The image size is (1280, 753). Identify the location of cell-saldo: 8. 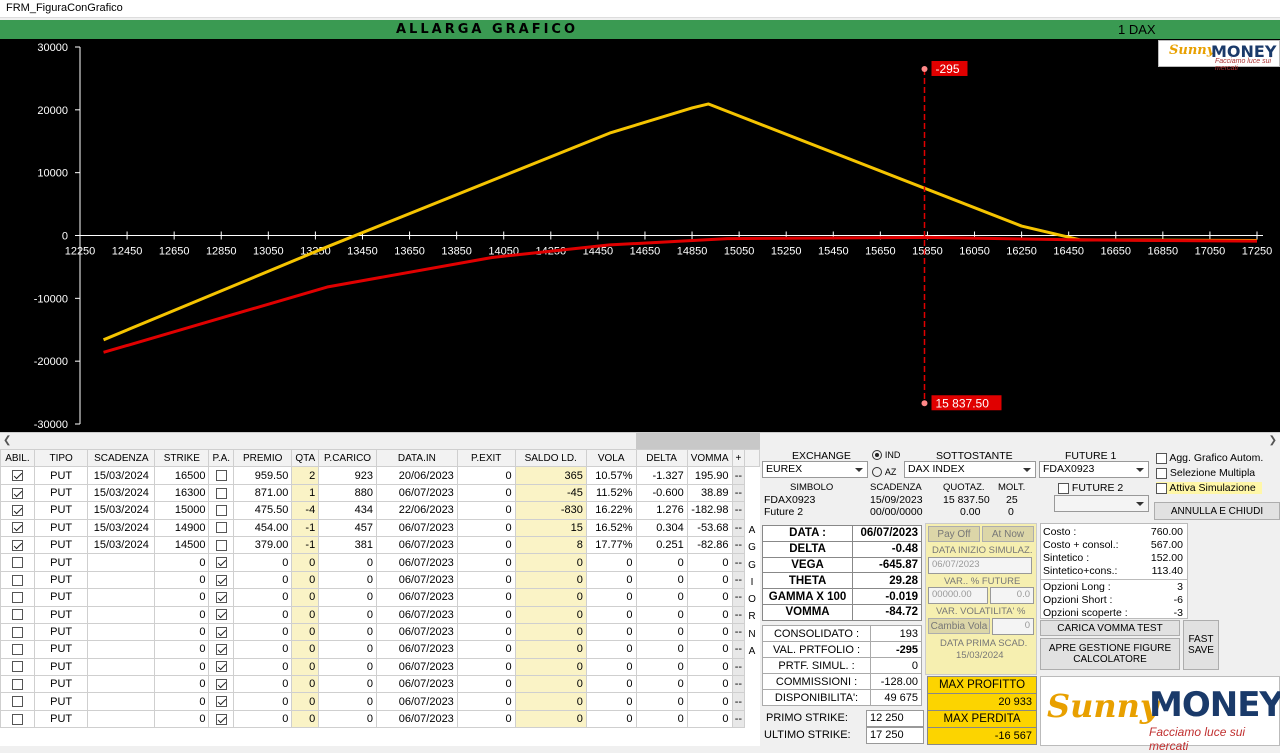
(550, 545).